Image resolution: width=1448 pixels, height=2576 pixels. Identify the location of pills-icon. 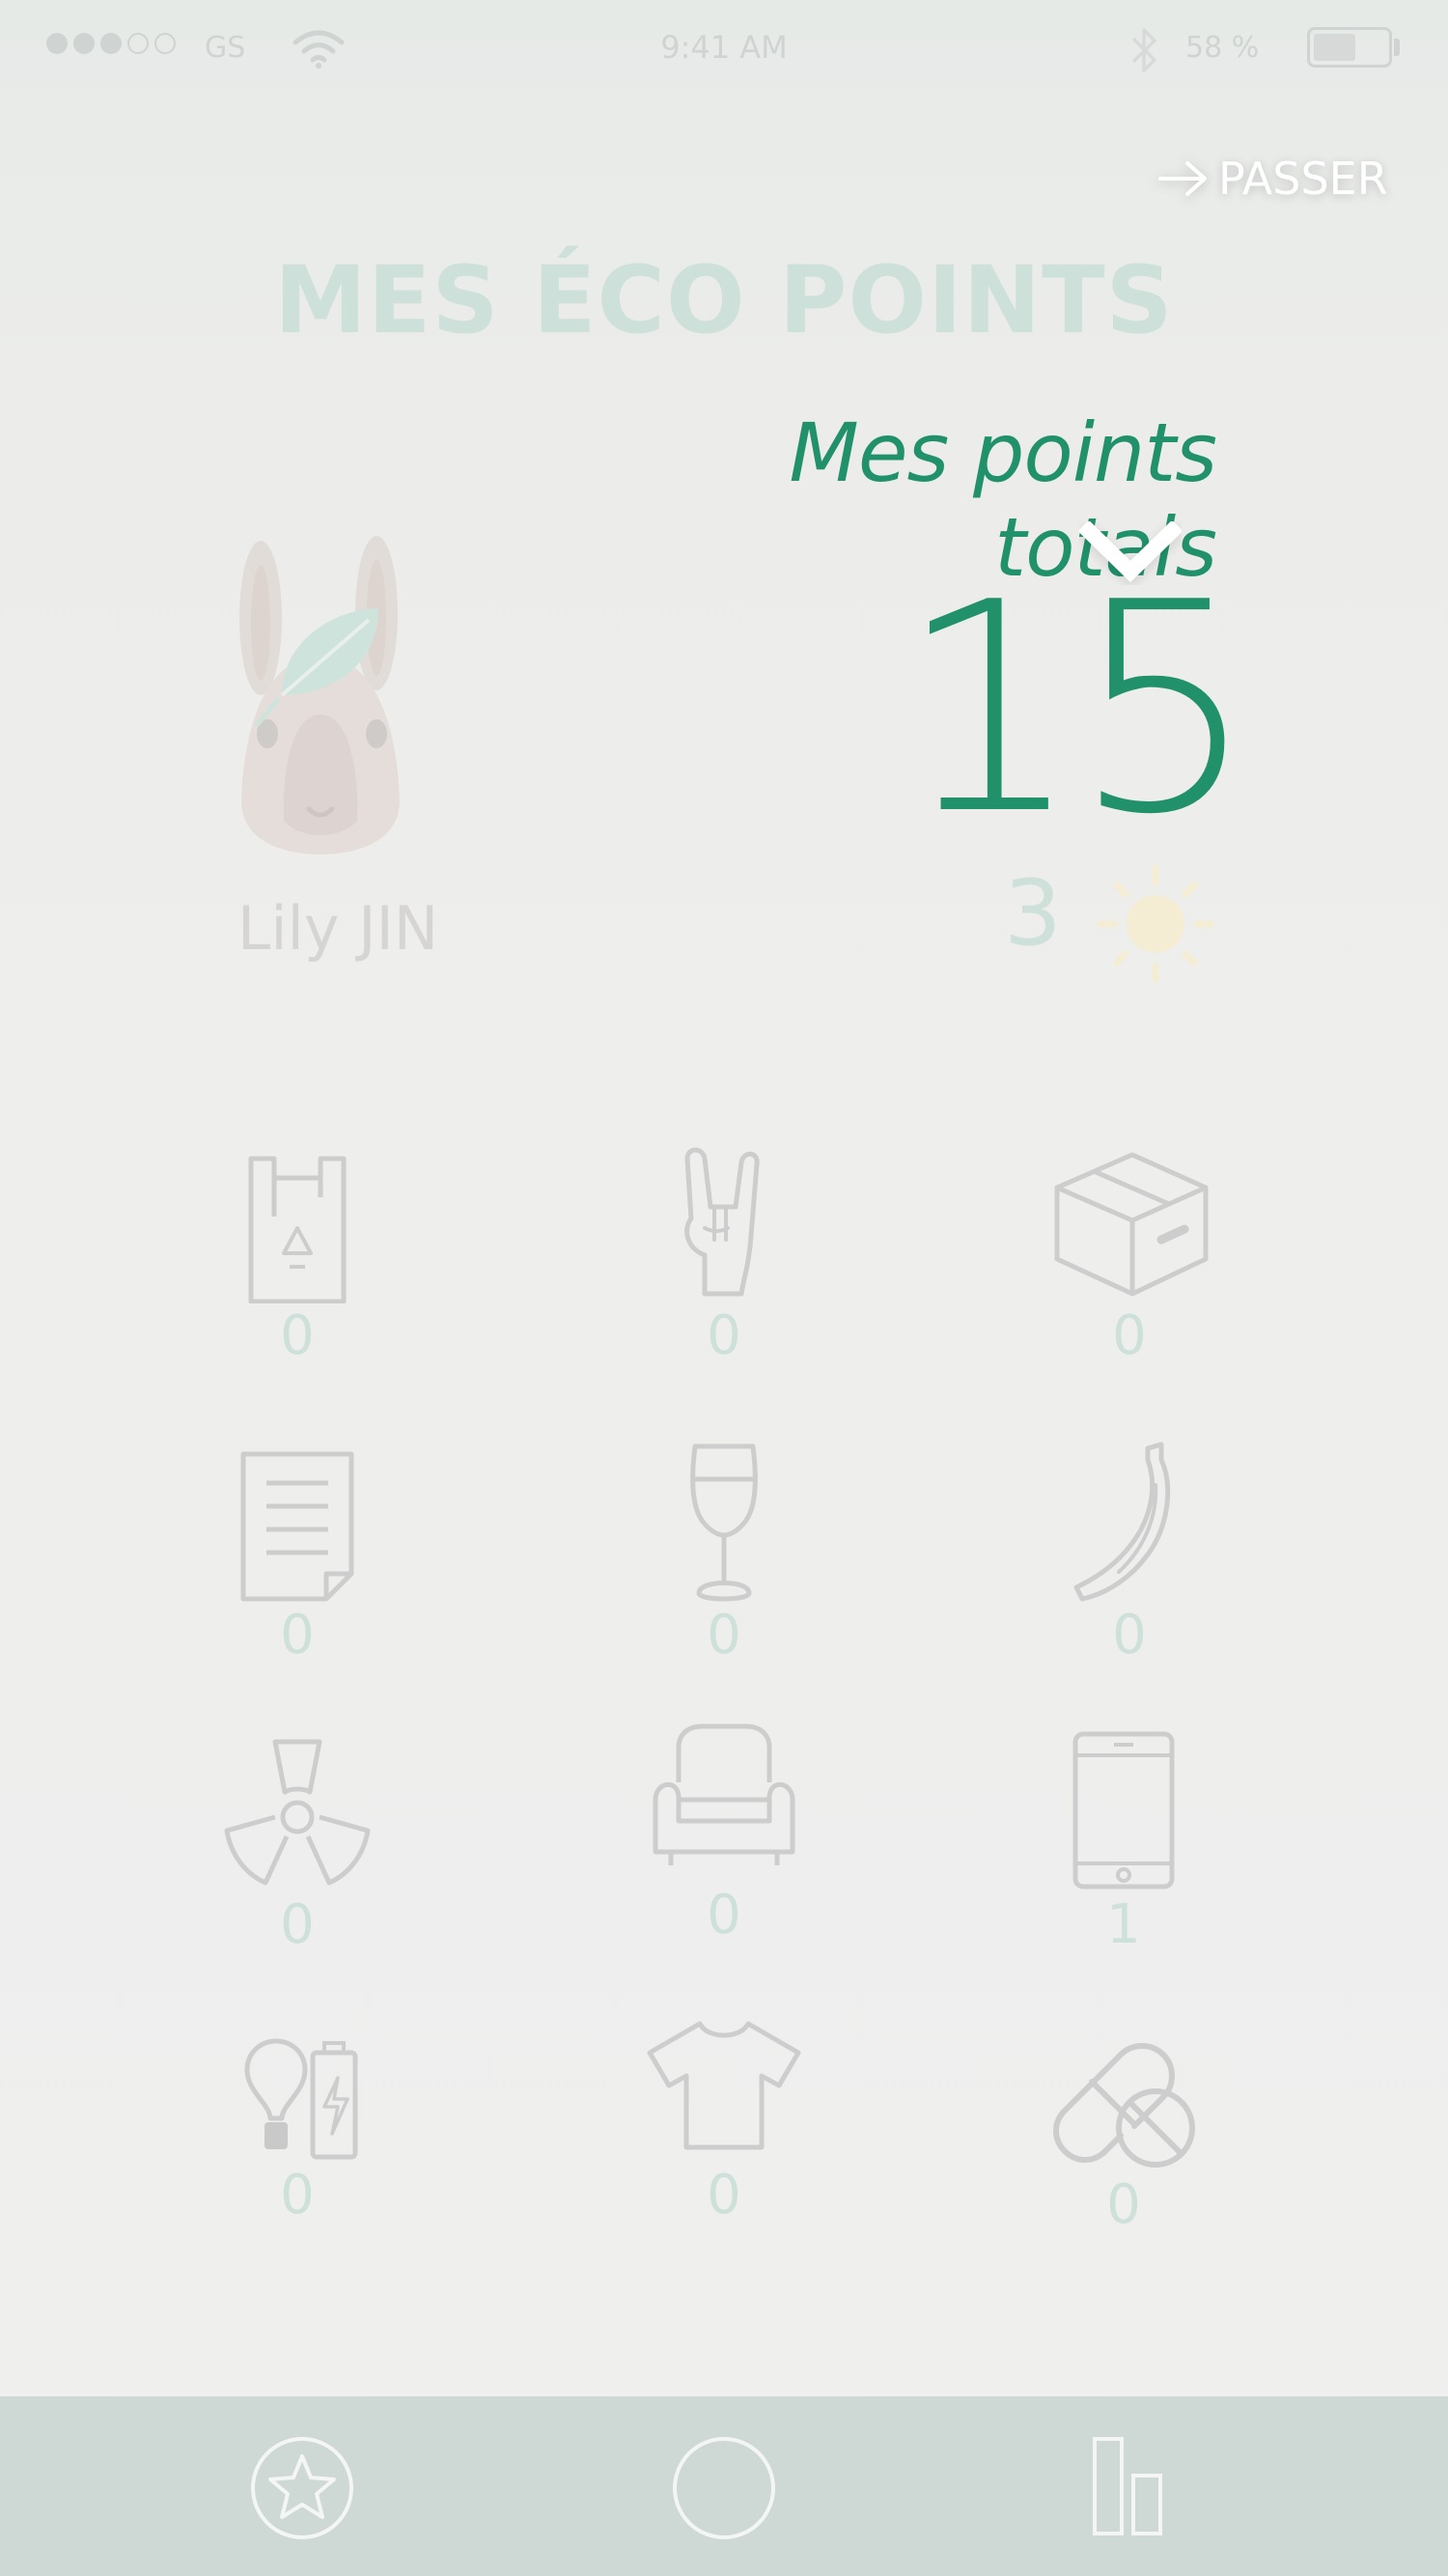
(1124, 2106).